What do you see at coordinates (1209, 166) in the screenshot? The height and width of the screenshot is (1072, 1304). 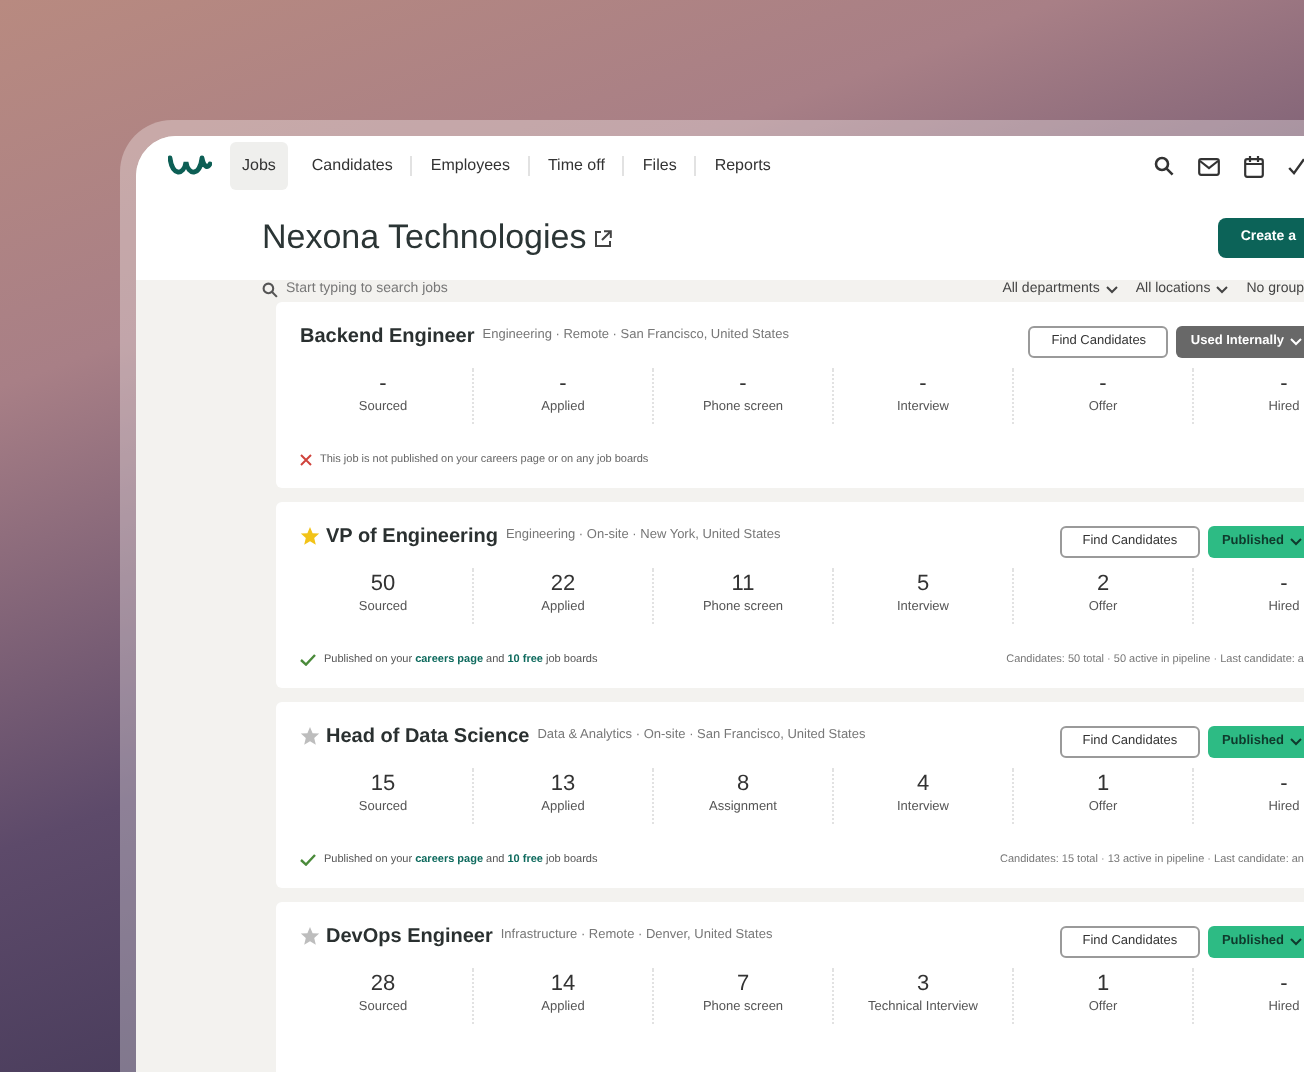 I see `mail-icon` at bounding box center [1209, 166].